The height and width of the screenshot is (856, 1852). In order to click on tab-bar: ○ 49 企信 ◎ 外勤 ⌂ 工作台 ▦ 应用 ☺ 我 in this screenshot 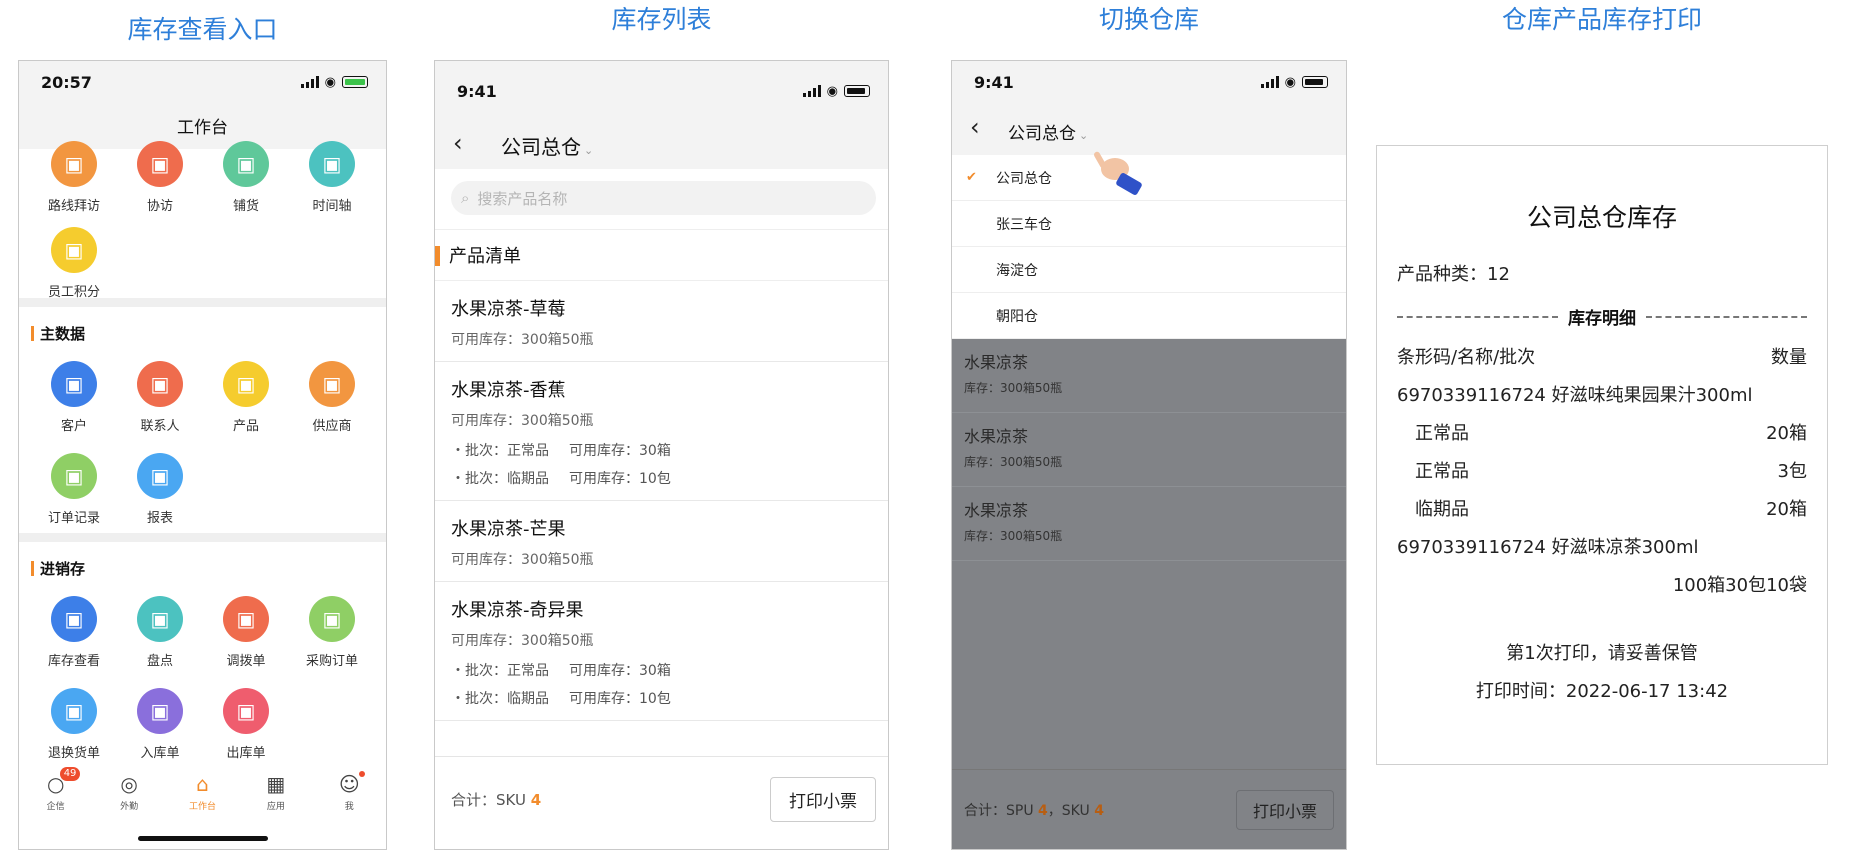, I will do `click(202, 805)`.